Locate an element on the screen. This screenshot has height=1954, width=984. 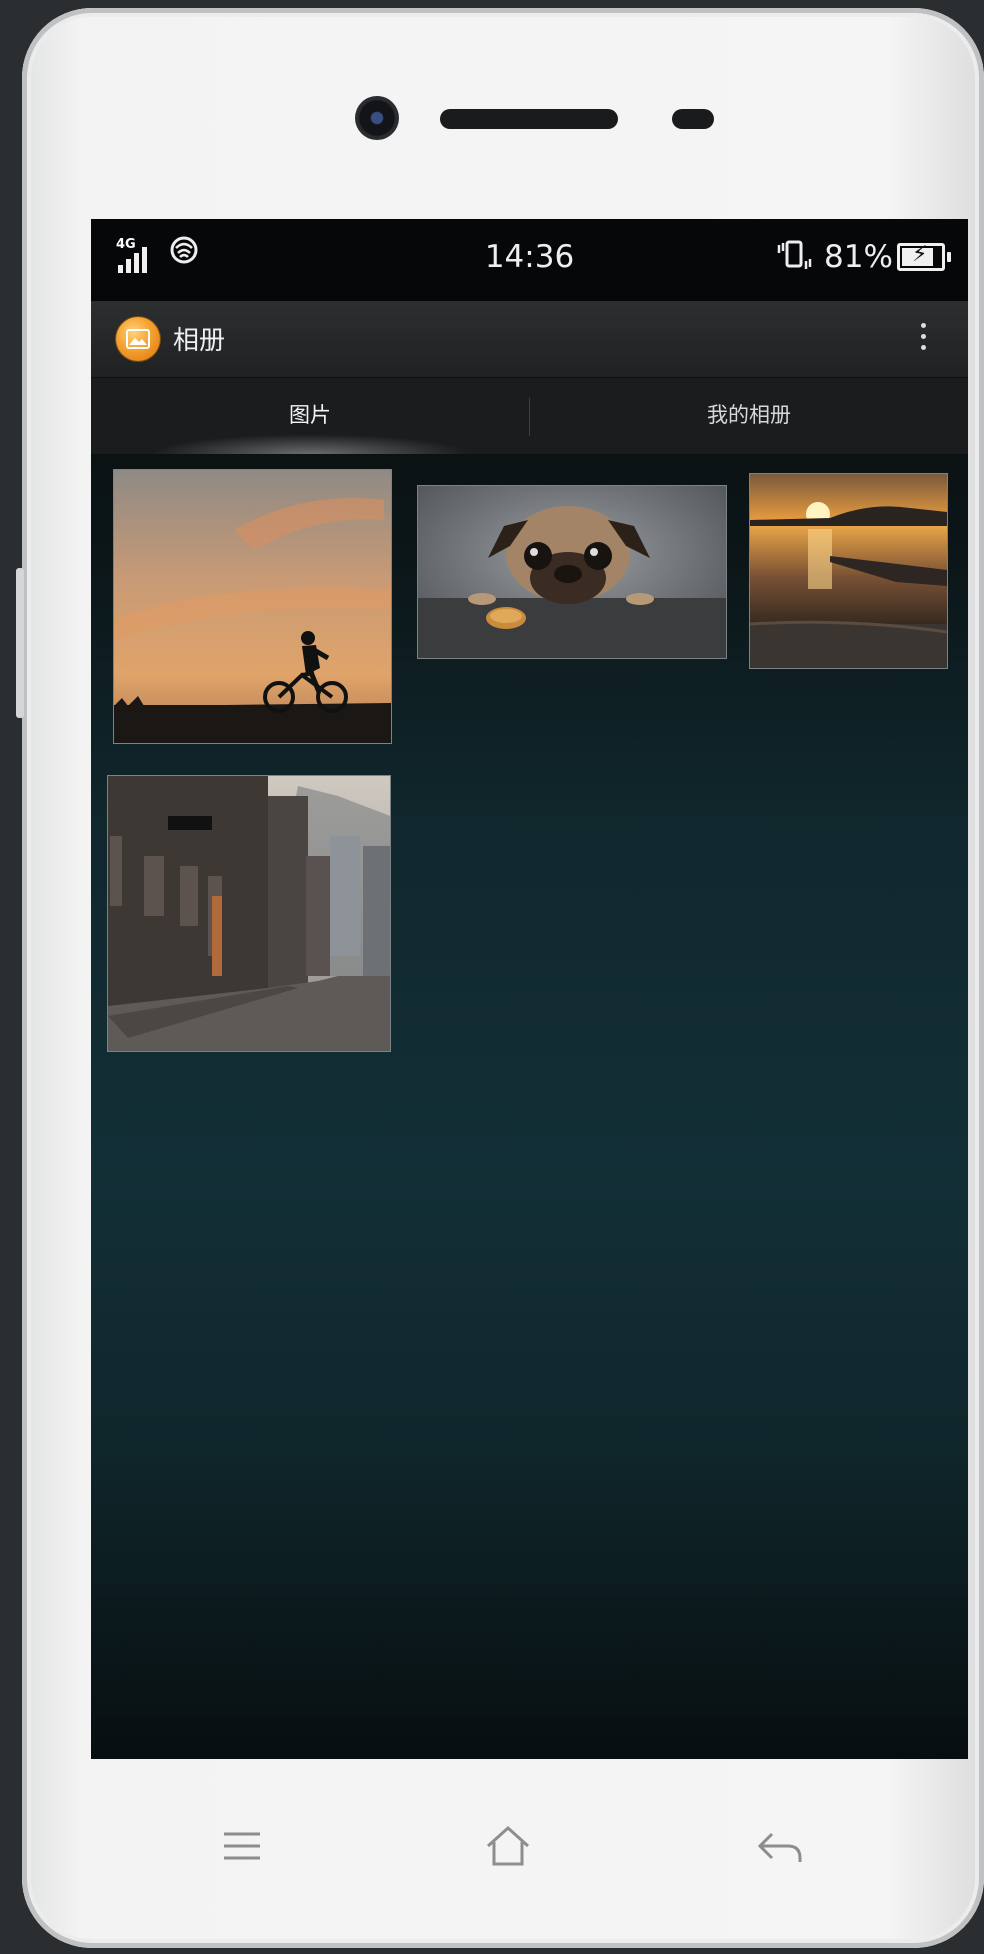
tab-my-albums: 我的相册 is located at coordinates (749, 416).